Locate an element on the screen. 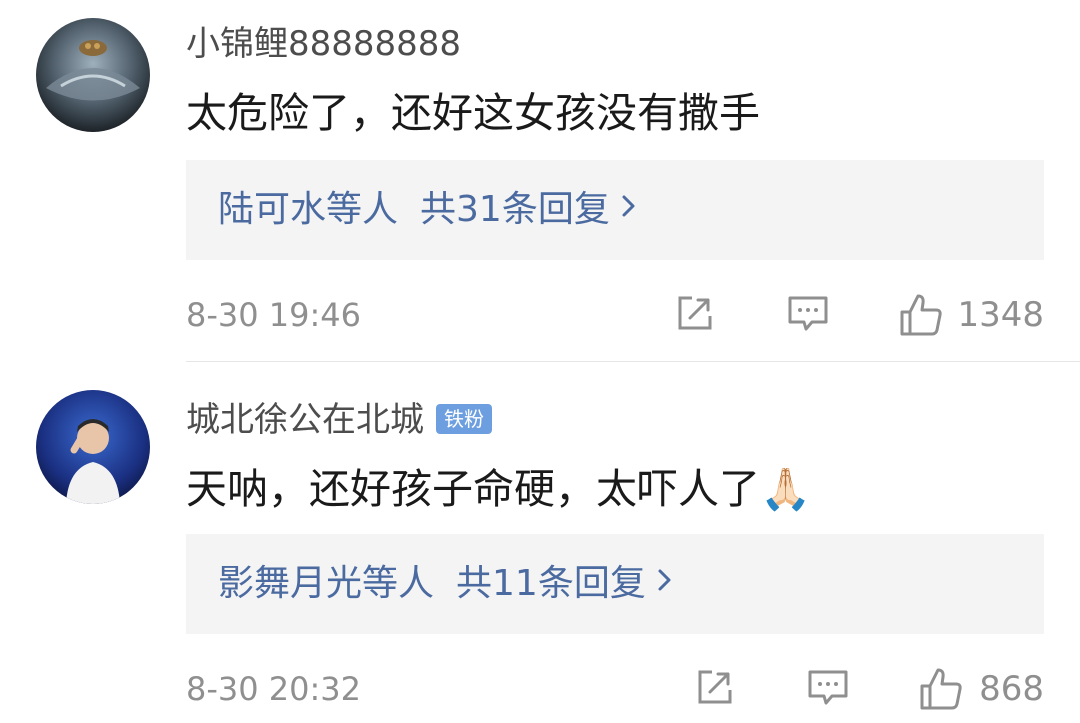 The height and width of the screenshot is (723, 1080). reply-preview: 影舞月光等人 共11条回复 is located at coordinates (615, 584).